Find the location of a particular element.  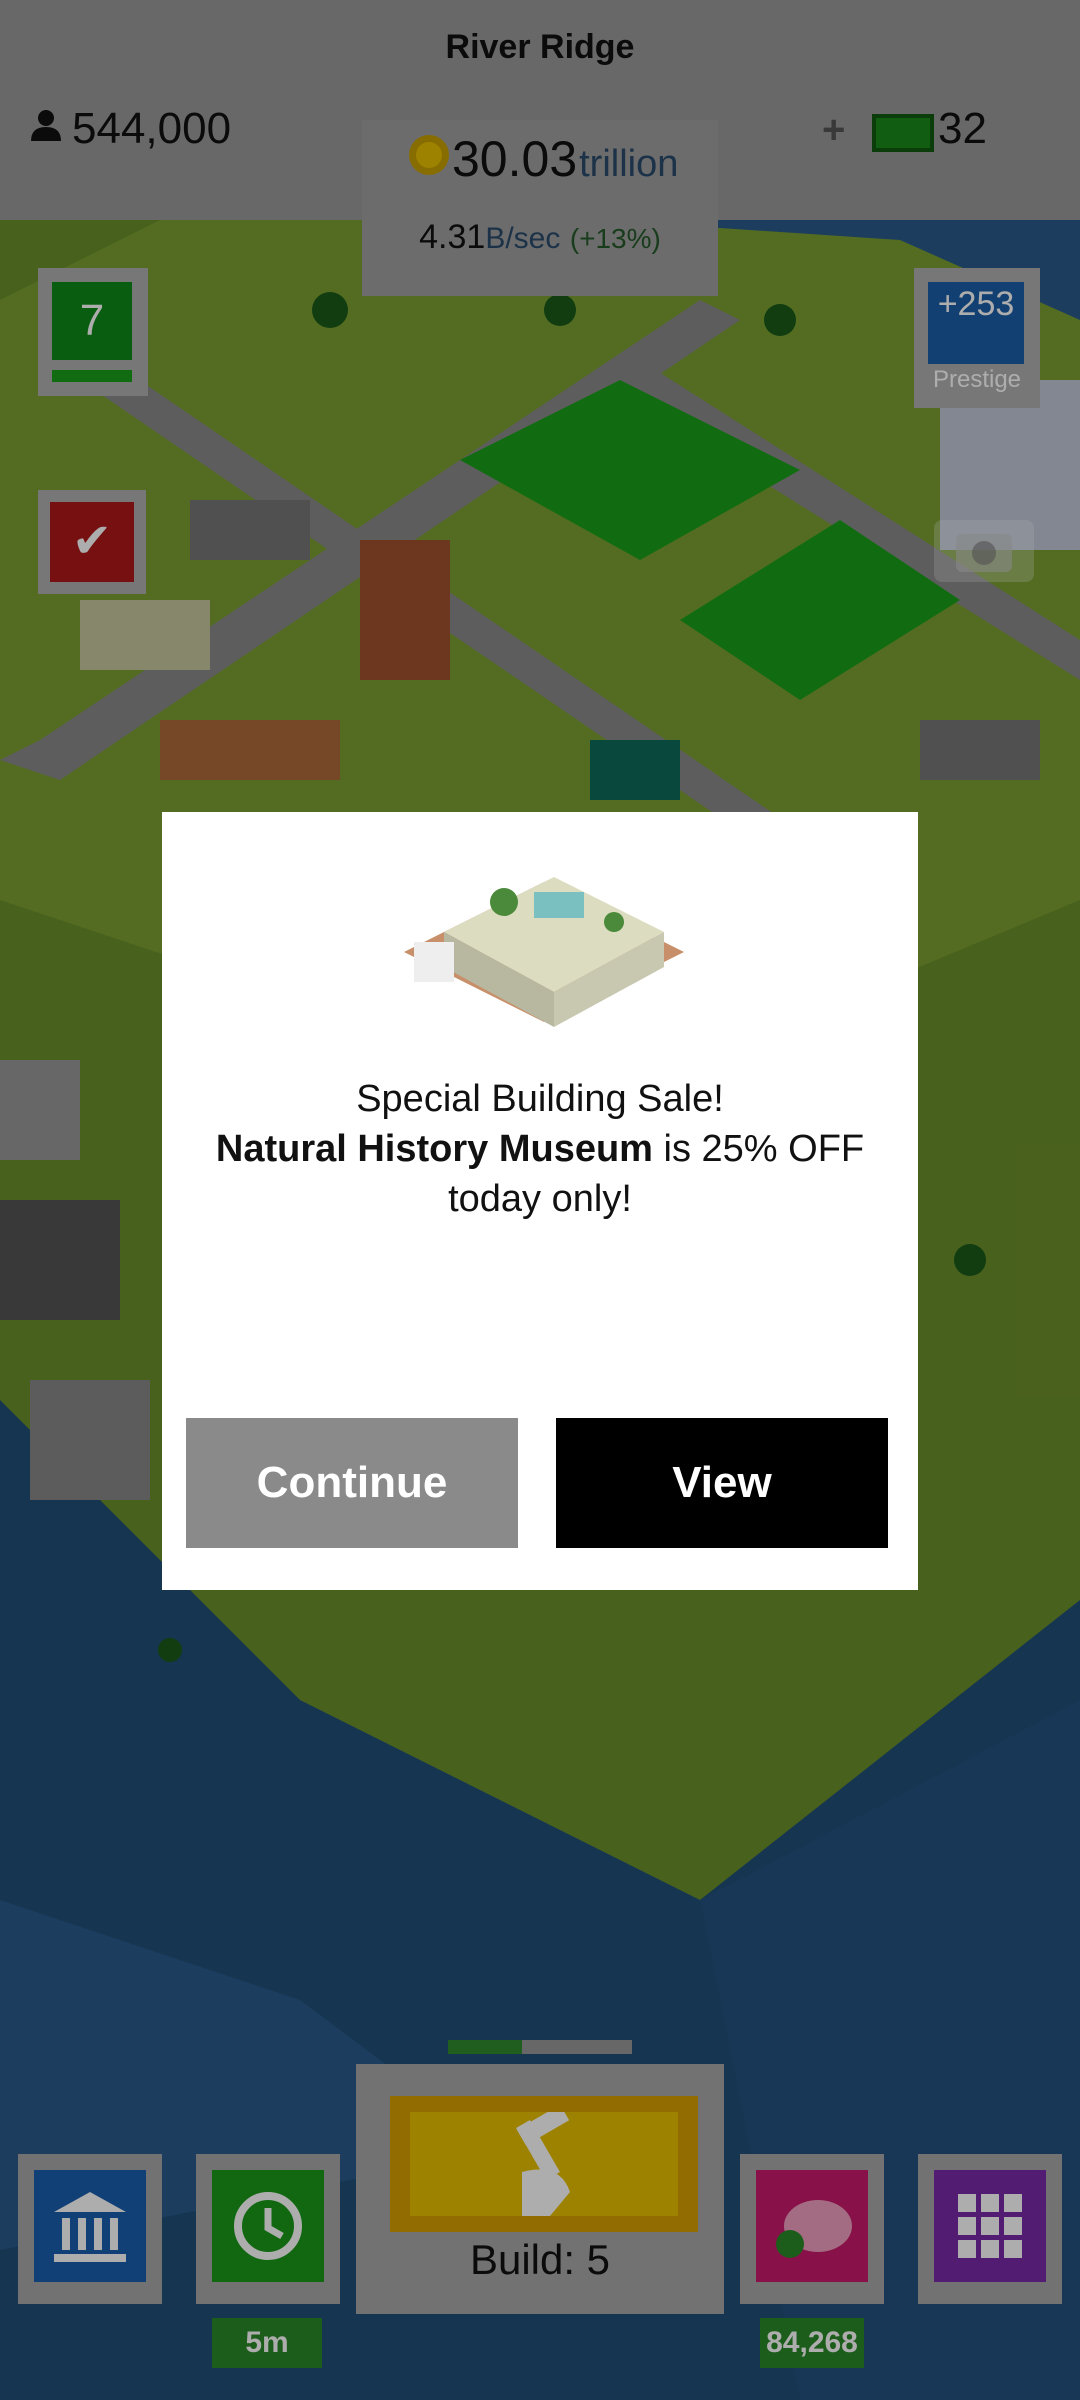

view-button: View is located at coordinates (722, 1483).